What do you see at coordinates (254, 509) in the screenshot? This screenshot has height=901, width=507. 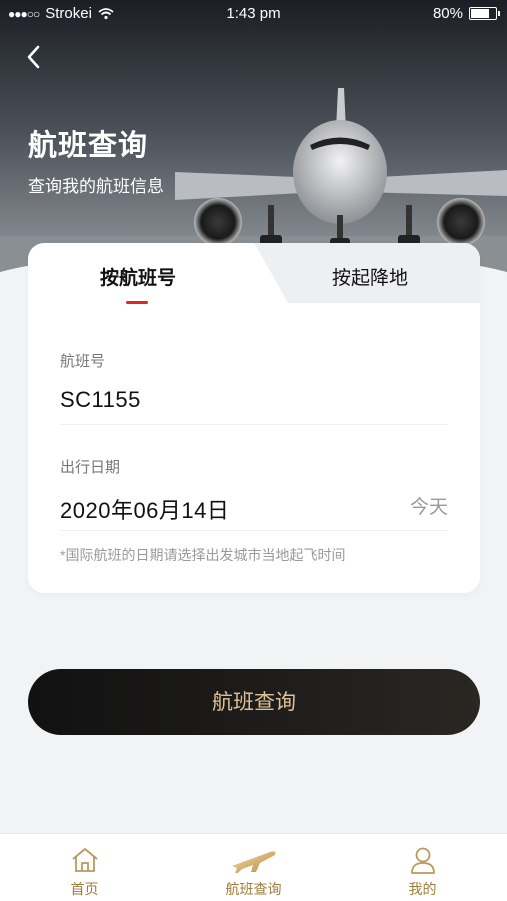 I see `travel-date-value: 2020年06月14日` at bounding box center [254, 509].